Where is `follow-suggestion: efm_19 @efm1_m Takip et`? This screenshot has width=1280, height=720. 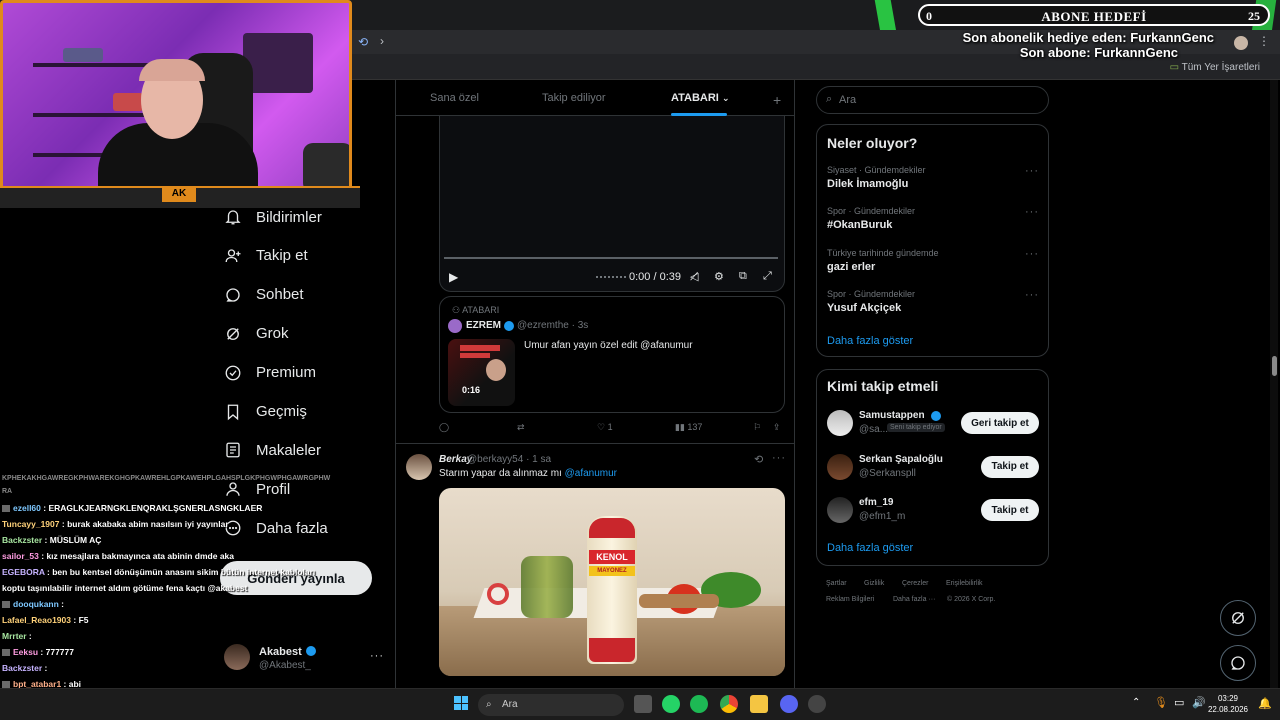
follow-suggestion: efm_19 @efm1_m Takip et is located at coordinates (933, 510).